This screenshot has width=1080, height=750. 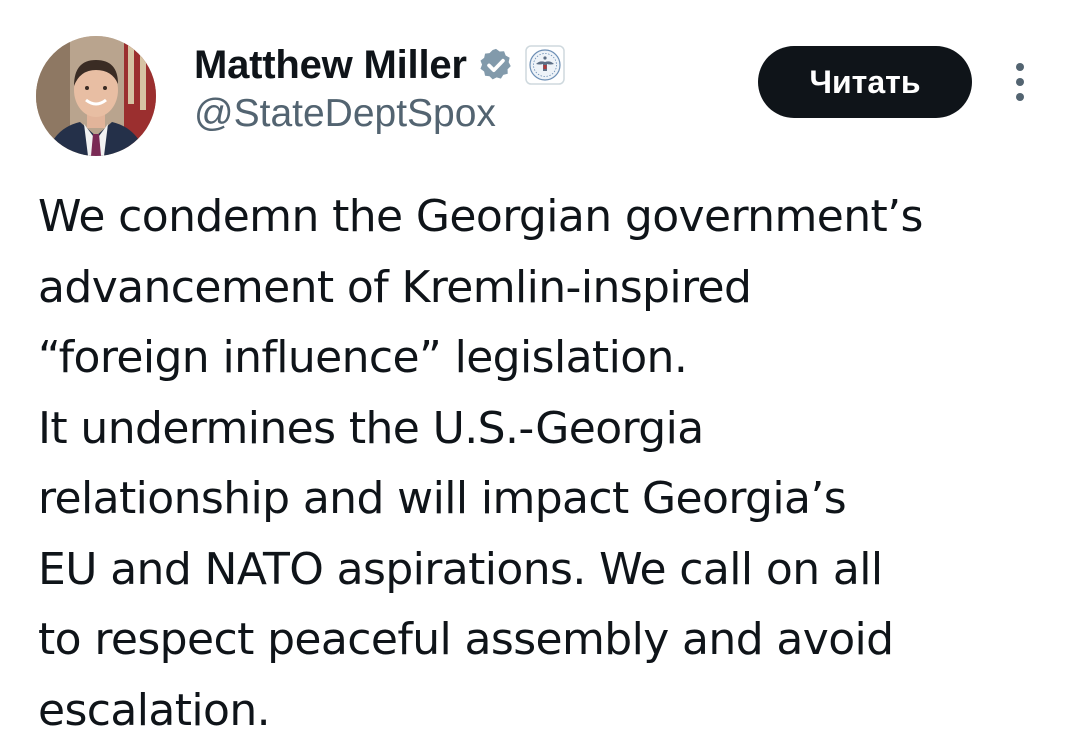 I want to click on tweet-text-line: advancement of Kremlin-inspired, so click(x=395, y=287).